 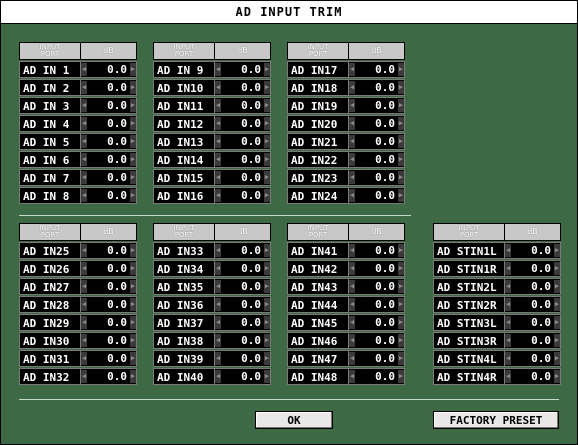 What do you see at coordinates (294, 420) in the screenshot?
I see `ok-button: OK` at bounding box center [294, 420].